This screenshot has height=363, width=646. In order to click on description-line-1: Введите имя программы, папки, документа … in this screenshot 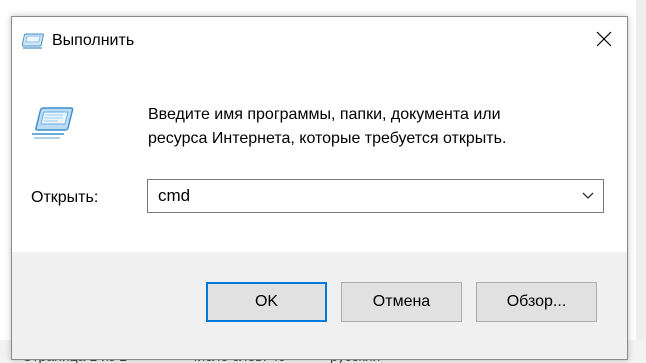, I will do `click(324, 114)`.